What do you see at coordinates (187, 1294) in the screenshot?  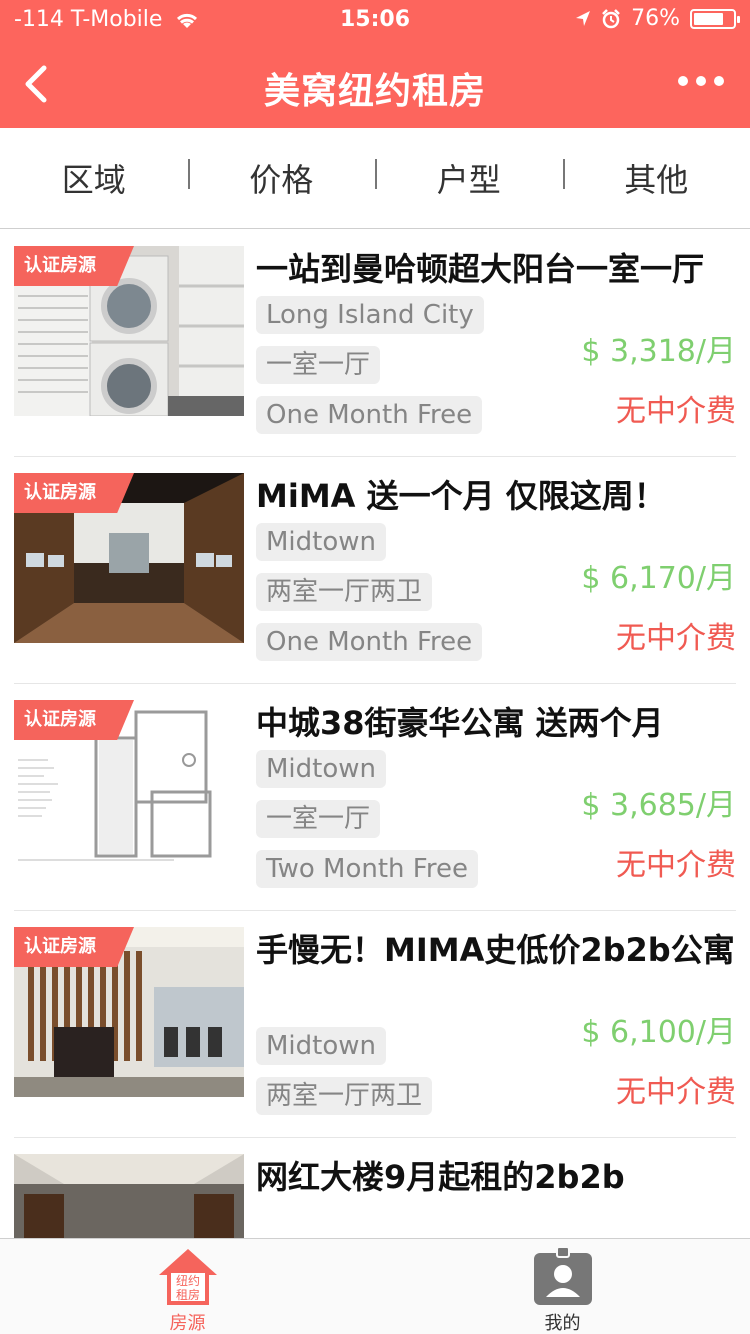 I see `home-icon-text-bottom: 租房` at bounding box center [187, 1294].